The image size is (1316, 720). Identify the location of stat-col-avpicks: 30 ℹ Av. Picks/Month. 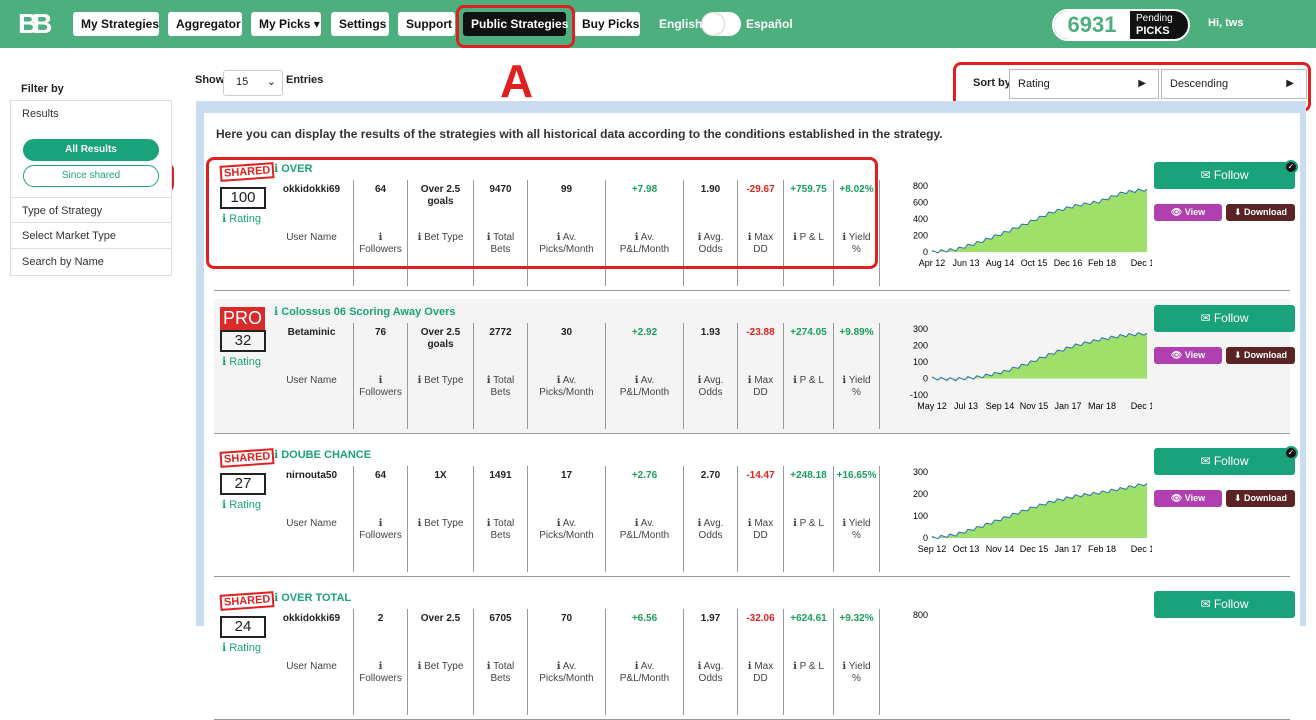
(567, 376).